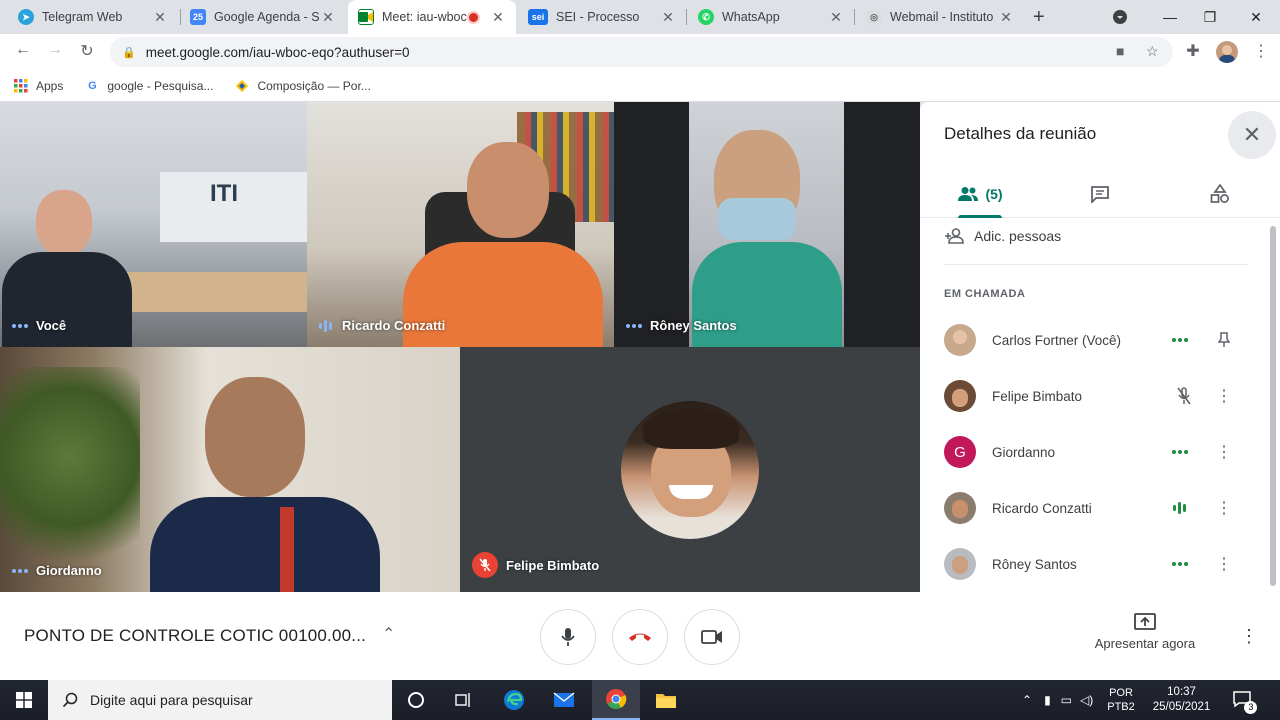 The width and height of the screenshot is (1280, 720). What do you see at coordinates (473, 17) in the screenshot?
I see `recording-icon` at bounding box center [473, 17].